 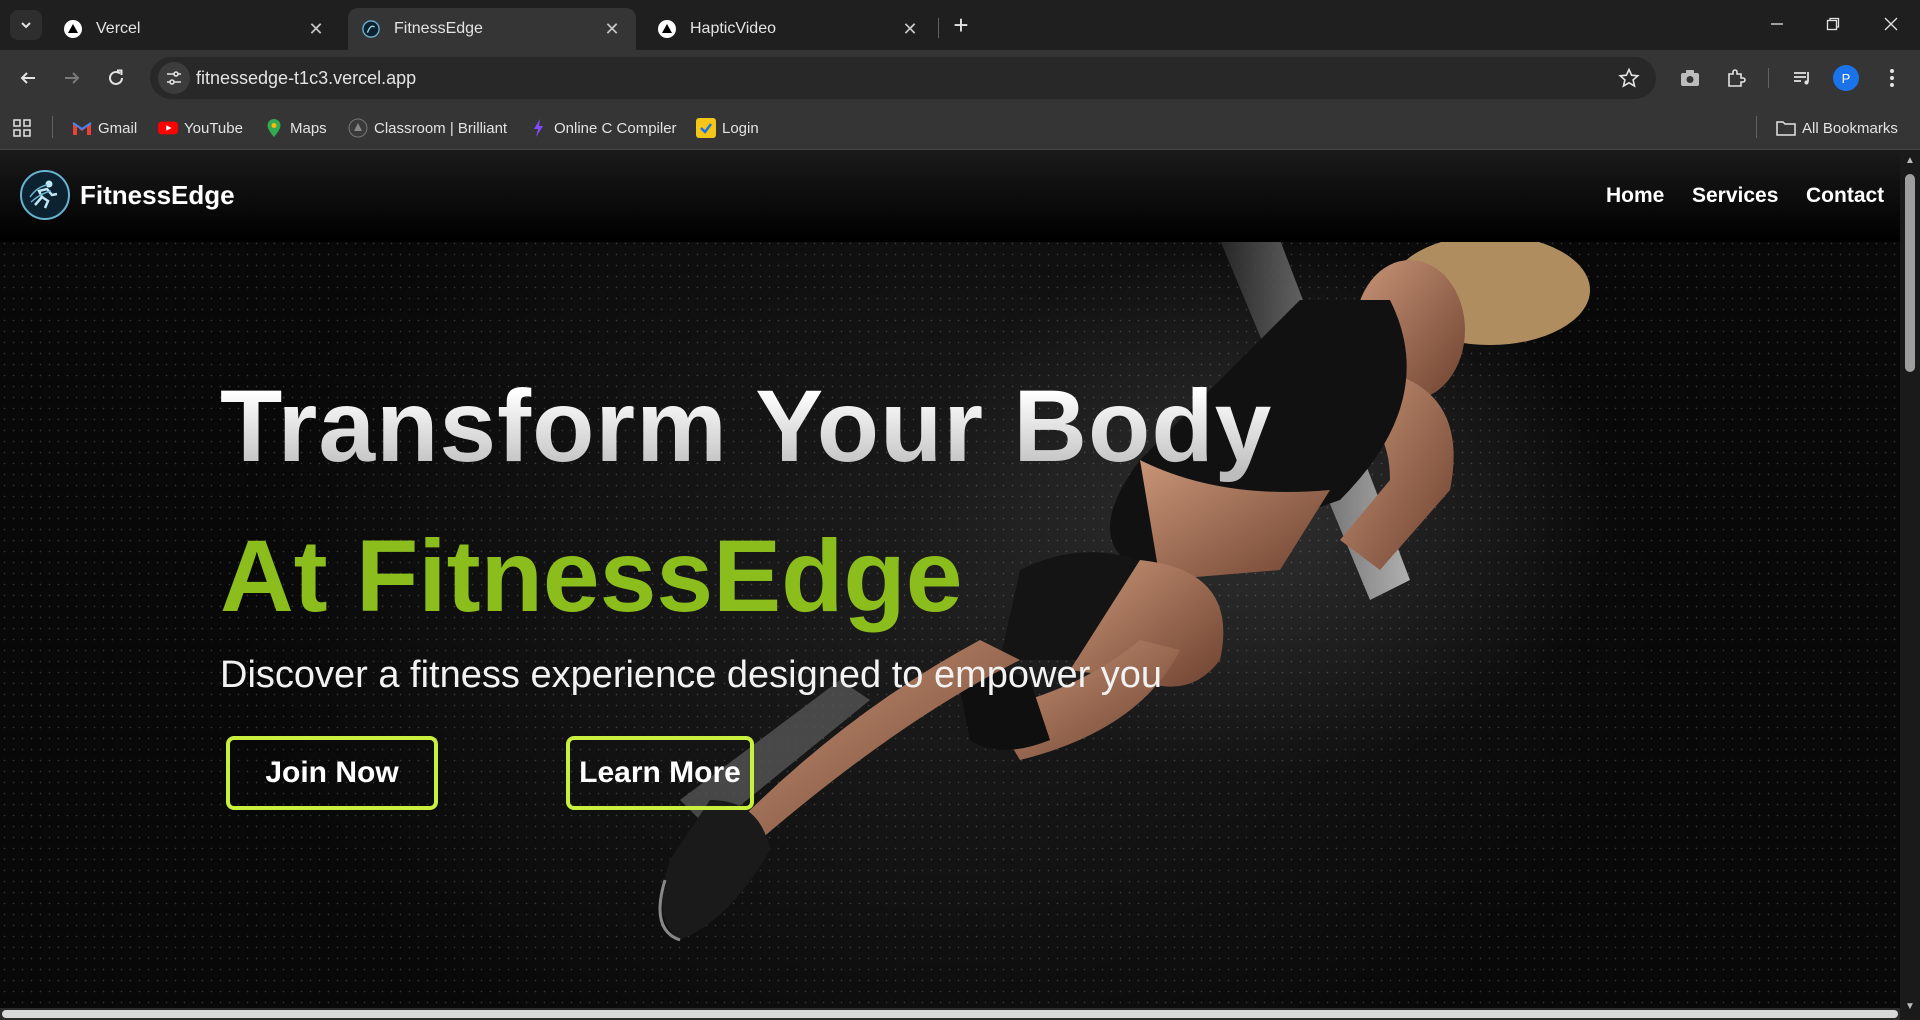 I want to click on puzzle-icon, so click(x=1737, y=78).